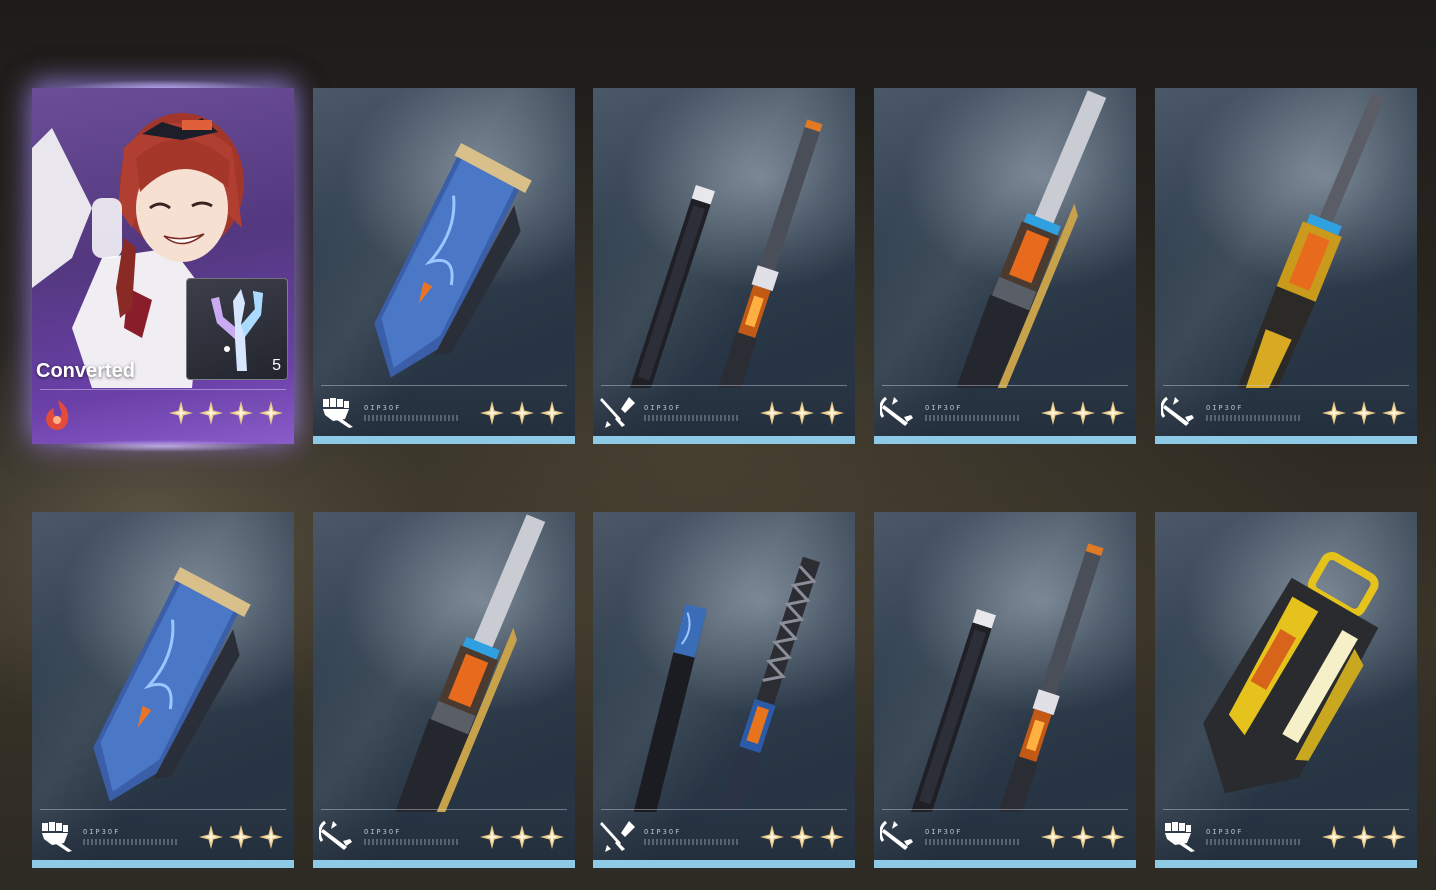 Image resolution: width=1436 pixels, height=890 pixels. Describe the element at coordinates (163, 266) in the screenshot. I see `featured-character-card: 5 Converted` at that location.